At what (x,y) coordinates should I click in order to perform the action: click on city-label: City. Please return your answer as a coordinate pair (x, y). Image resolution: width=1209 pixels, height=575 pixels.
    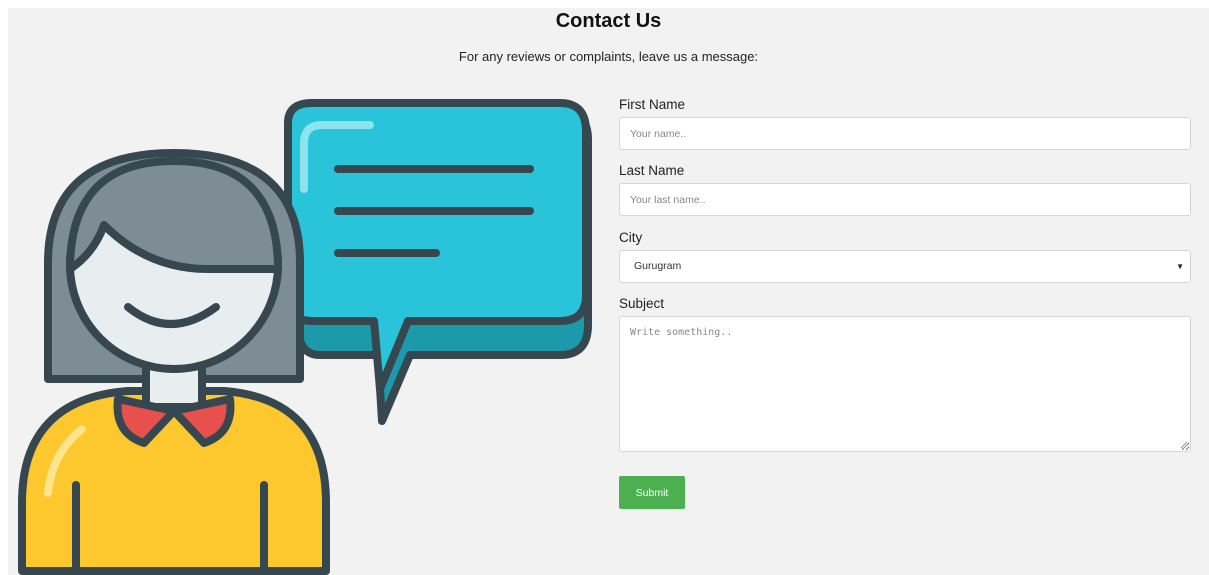
    Looking at the image, I should click on (631, 237).